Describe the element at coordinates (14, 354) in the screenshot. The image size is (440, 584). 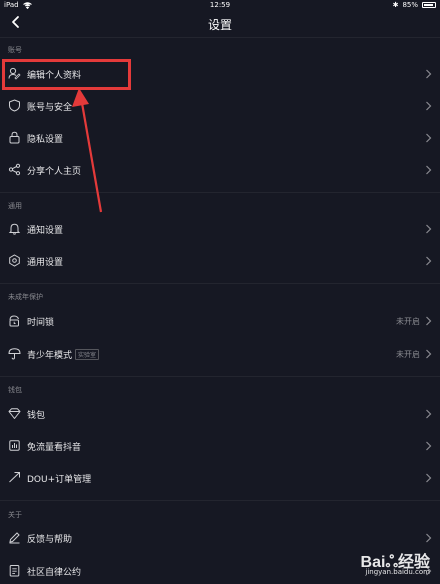
I see `umbrella-icon` at that location.